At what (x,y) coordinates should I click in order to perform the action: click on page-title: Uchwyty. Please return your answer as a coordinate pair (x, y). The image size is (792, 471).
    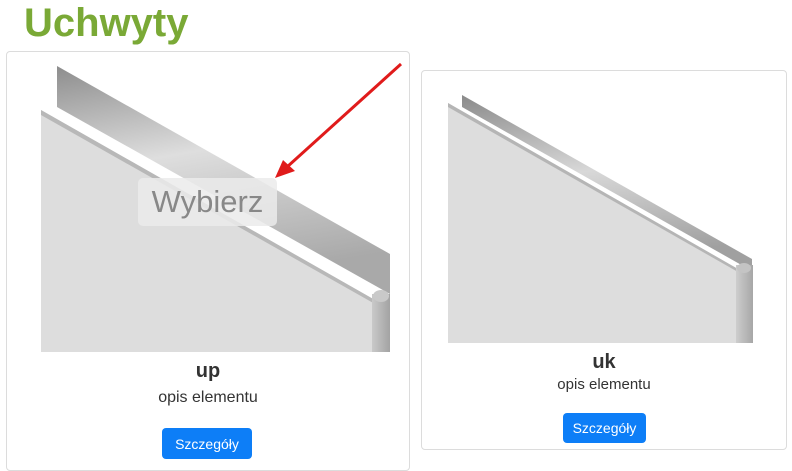
    Looking at the image, I should click on (106, 23).